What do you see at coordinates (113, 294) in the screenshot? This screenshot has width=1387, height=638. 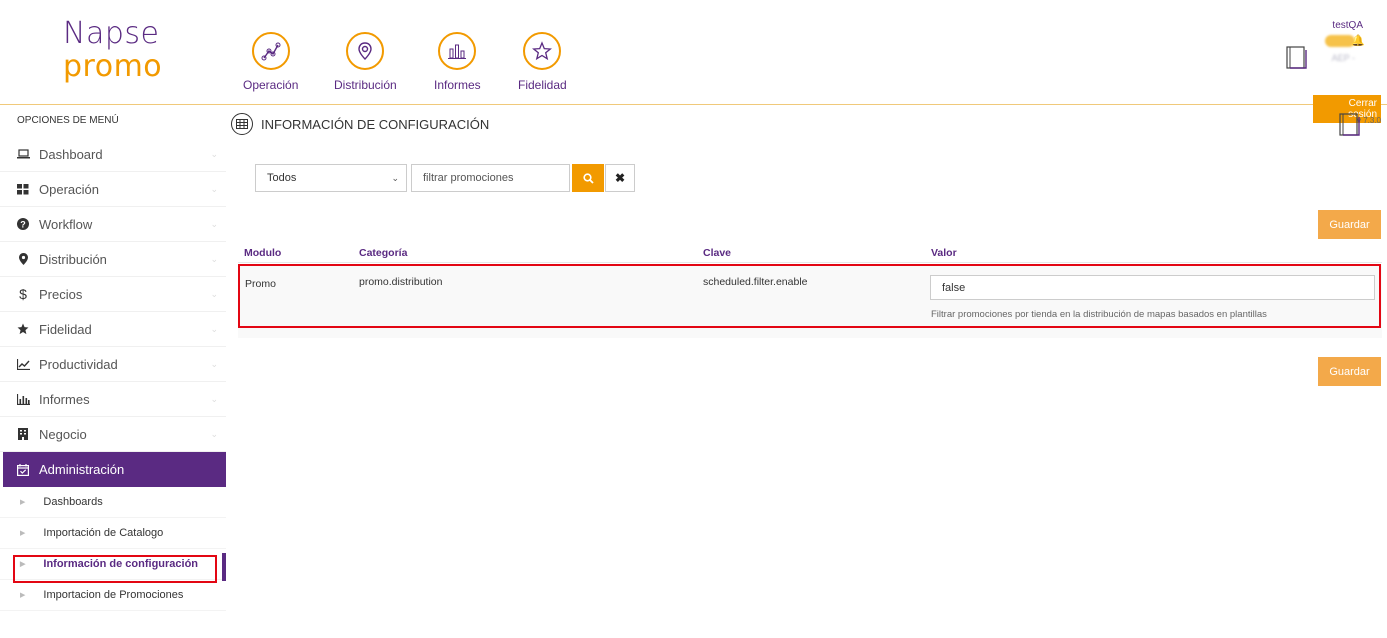 I see `sidebar-item-precios: $ Precios ⌄` at bounding box center [113, 294].